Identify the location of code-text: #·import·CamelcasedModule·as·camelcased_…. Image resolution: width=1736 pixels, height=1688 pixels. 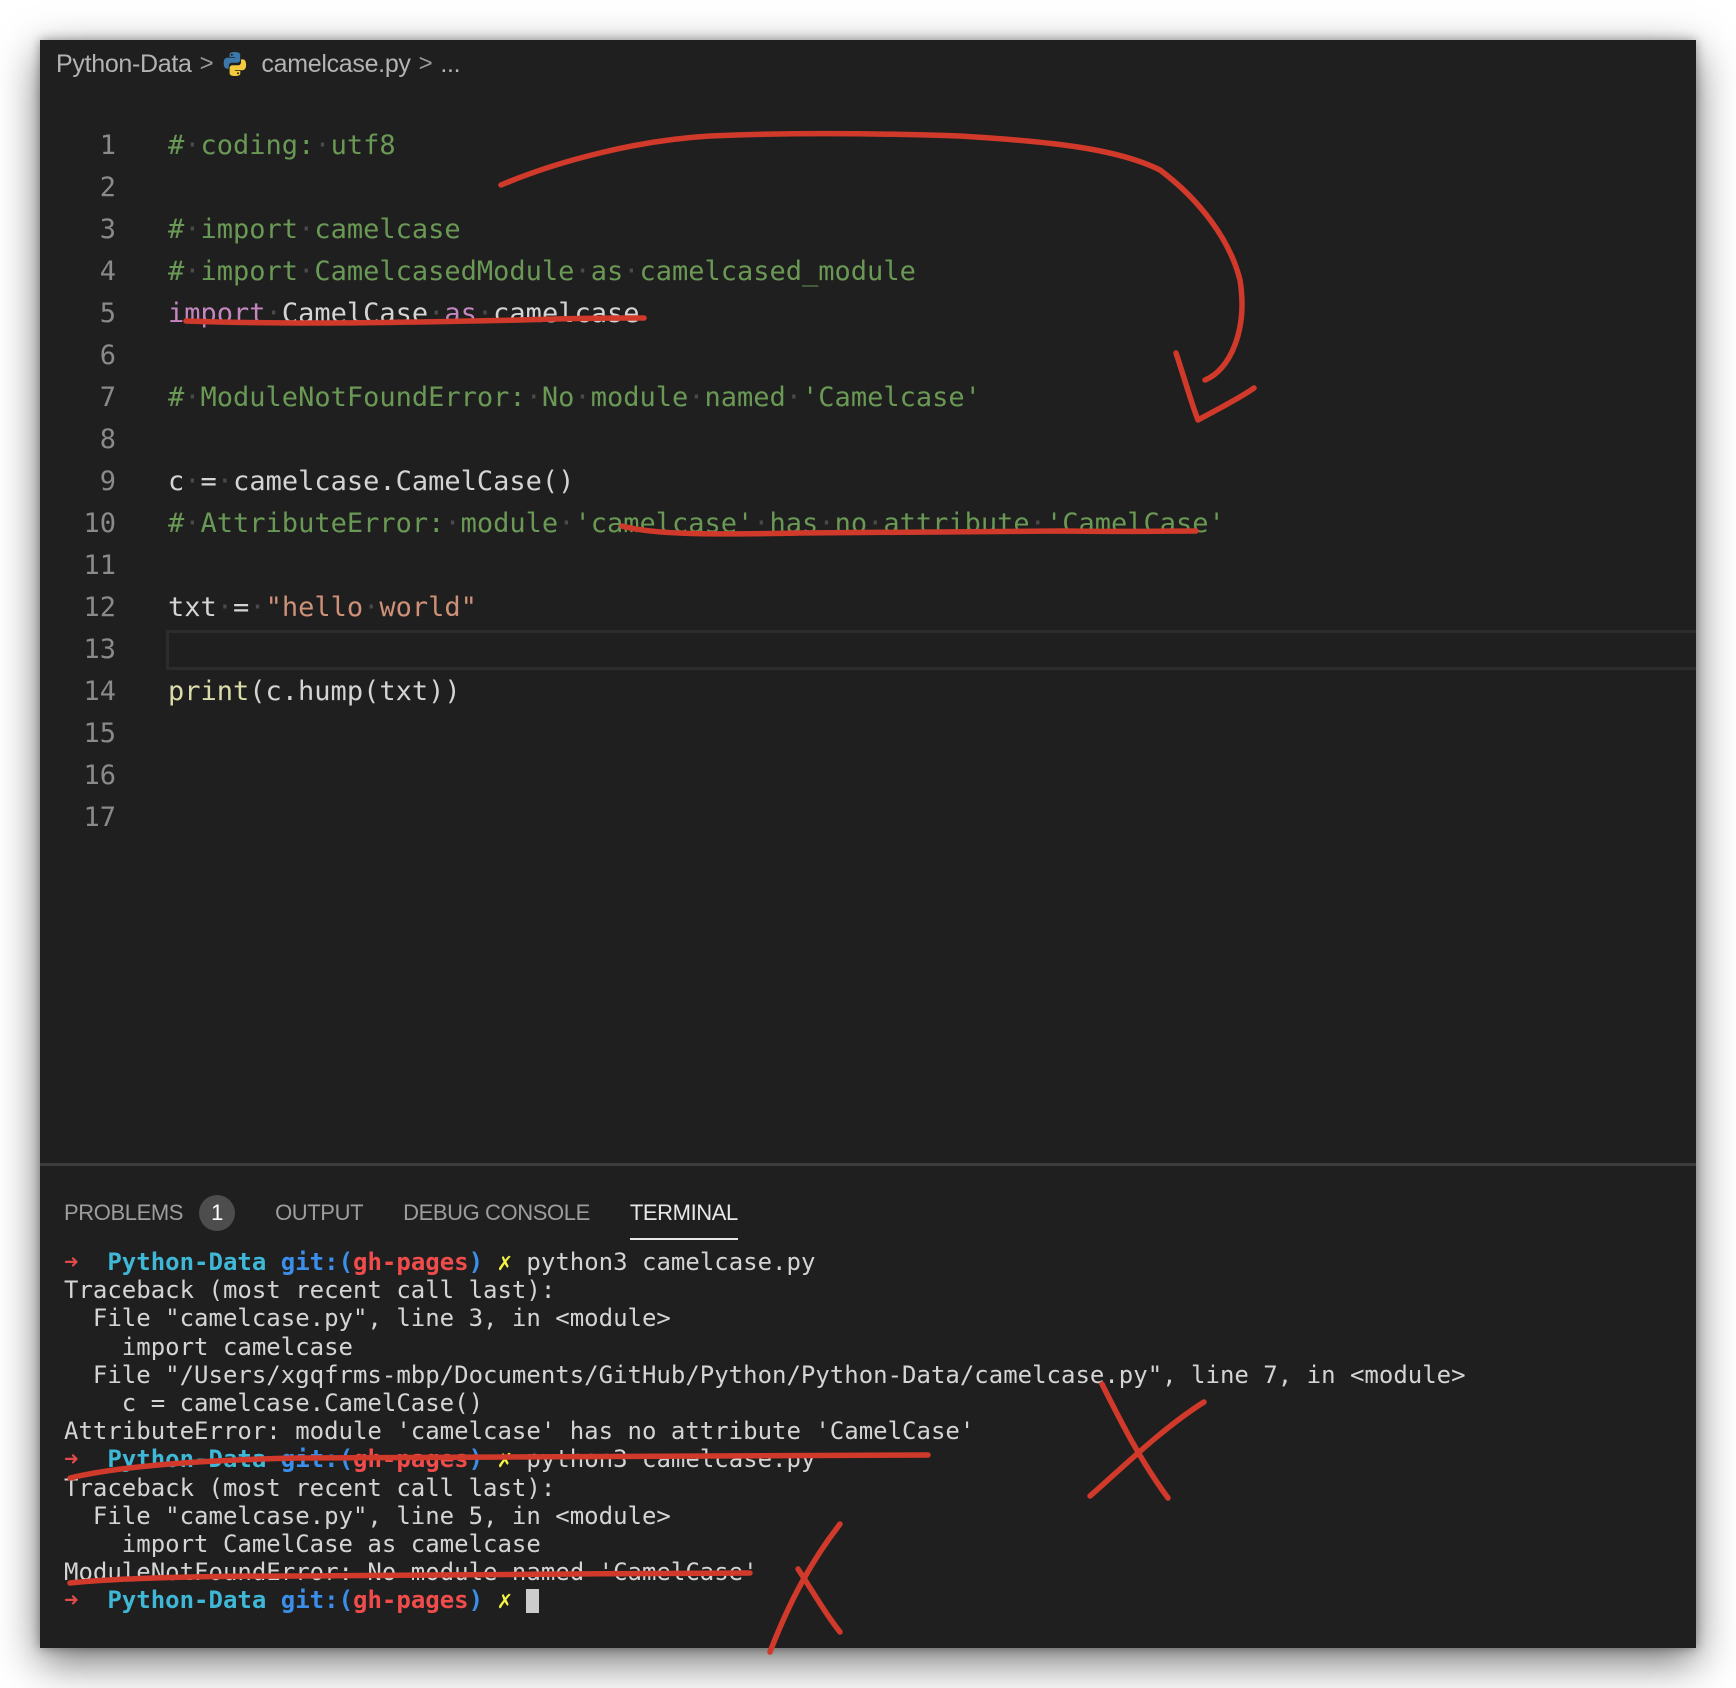
(542, 271).